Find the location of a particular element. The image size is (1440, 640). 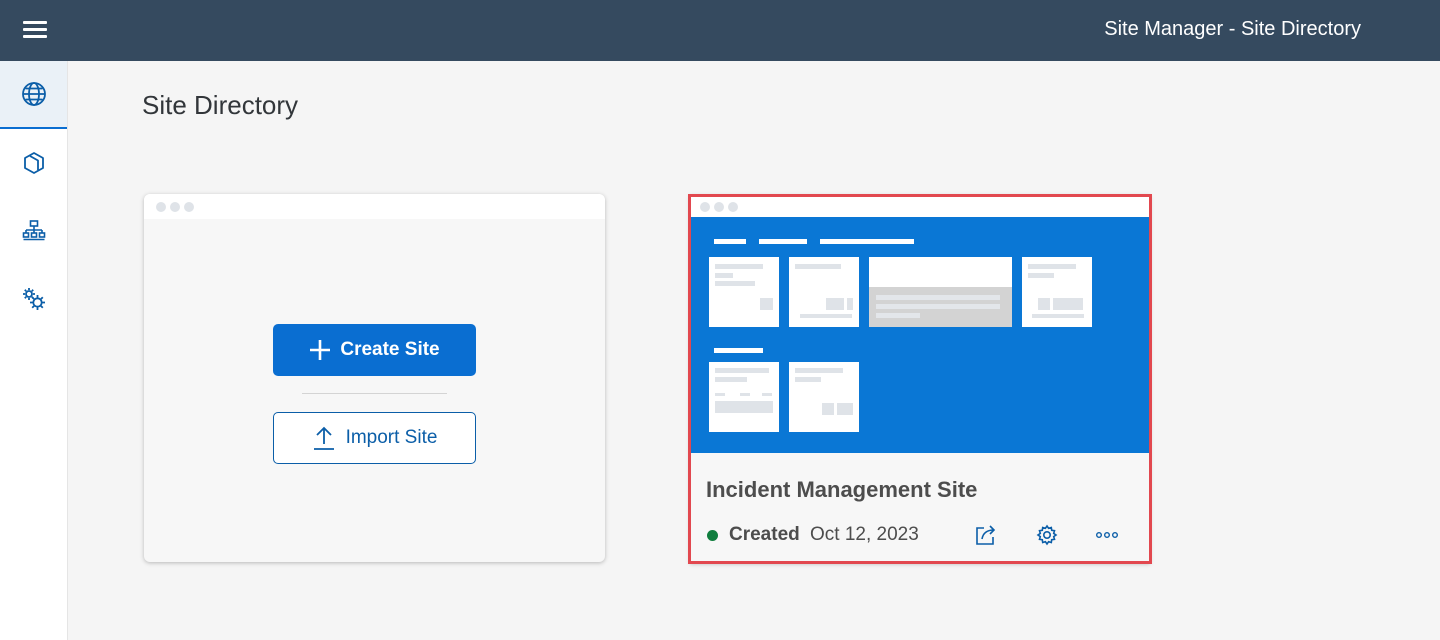

create-site-button: Create Site is located at coordinates (374, 350).